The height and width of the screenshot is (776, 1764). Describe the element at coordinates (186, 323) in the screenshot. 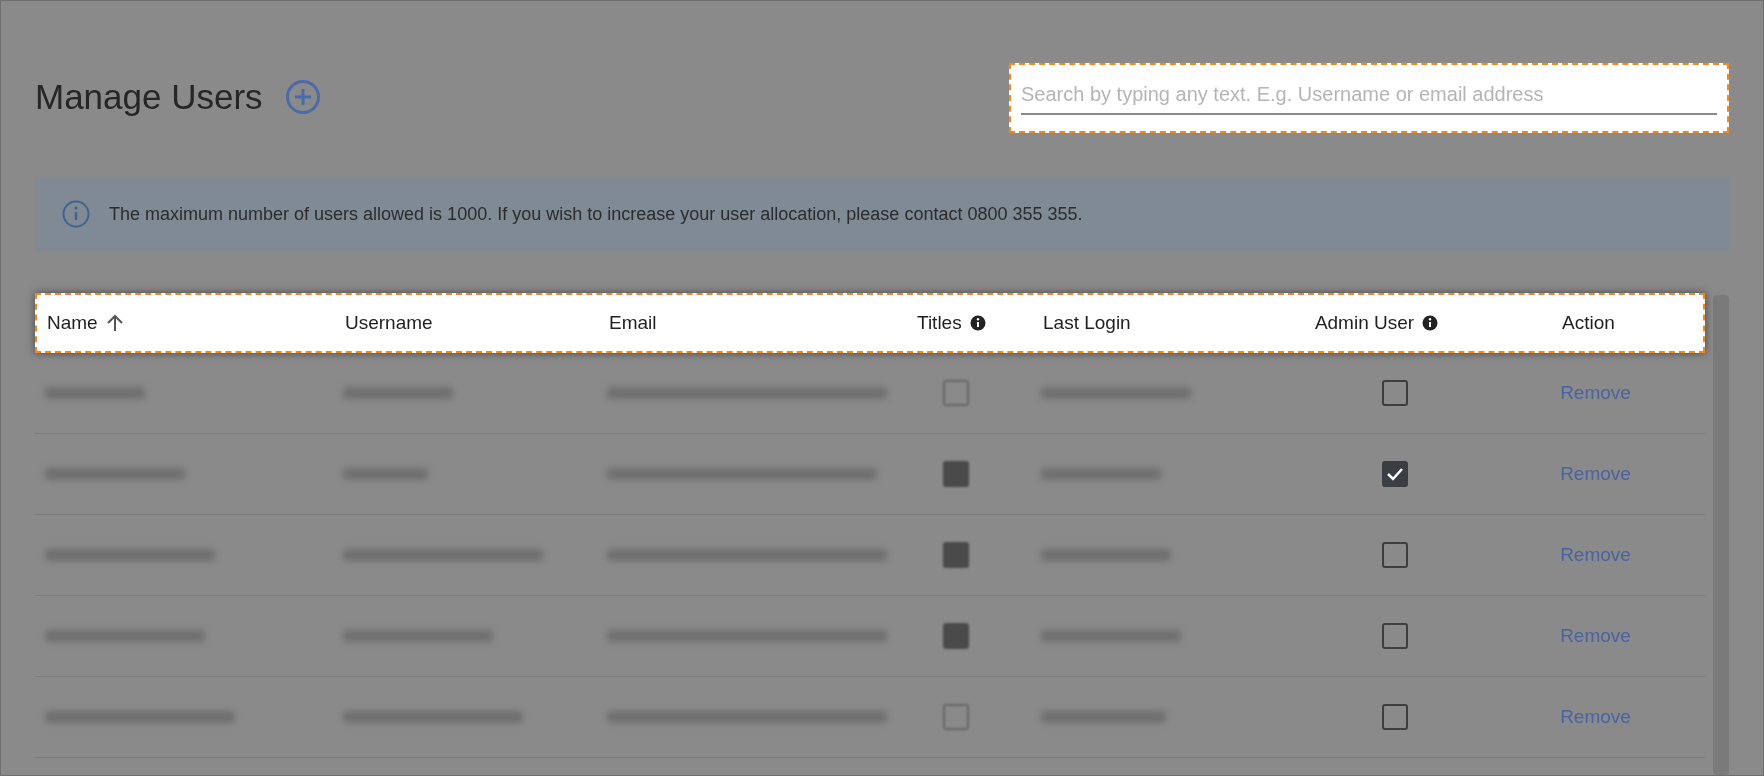

I see `column-header: Name` at that location.